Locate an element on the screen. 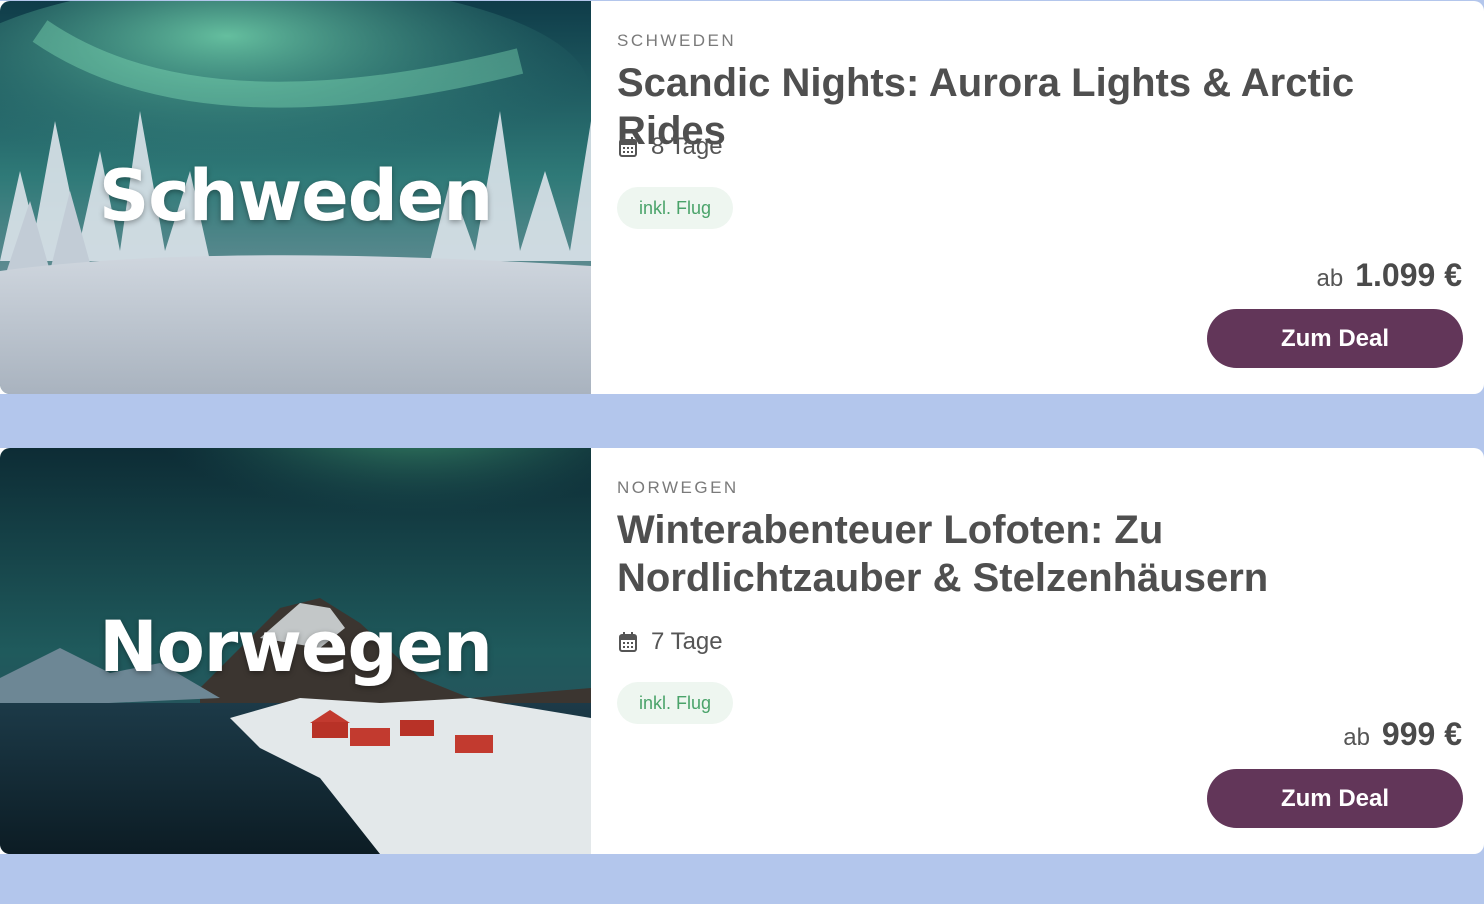 The width and height of the screenshot is (1484, 904). duration-row: 7 Tage is located at coordinates (671, 642).